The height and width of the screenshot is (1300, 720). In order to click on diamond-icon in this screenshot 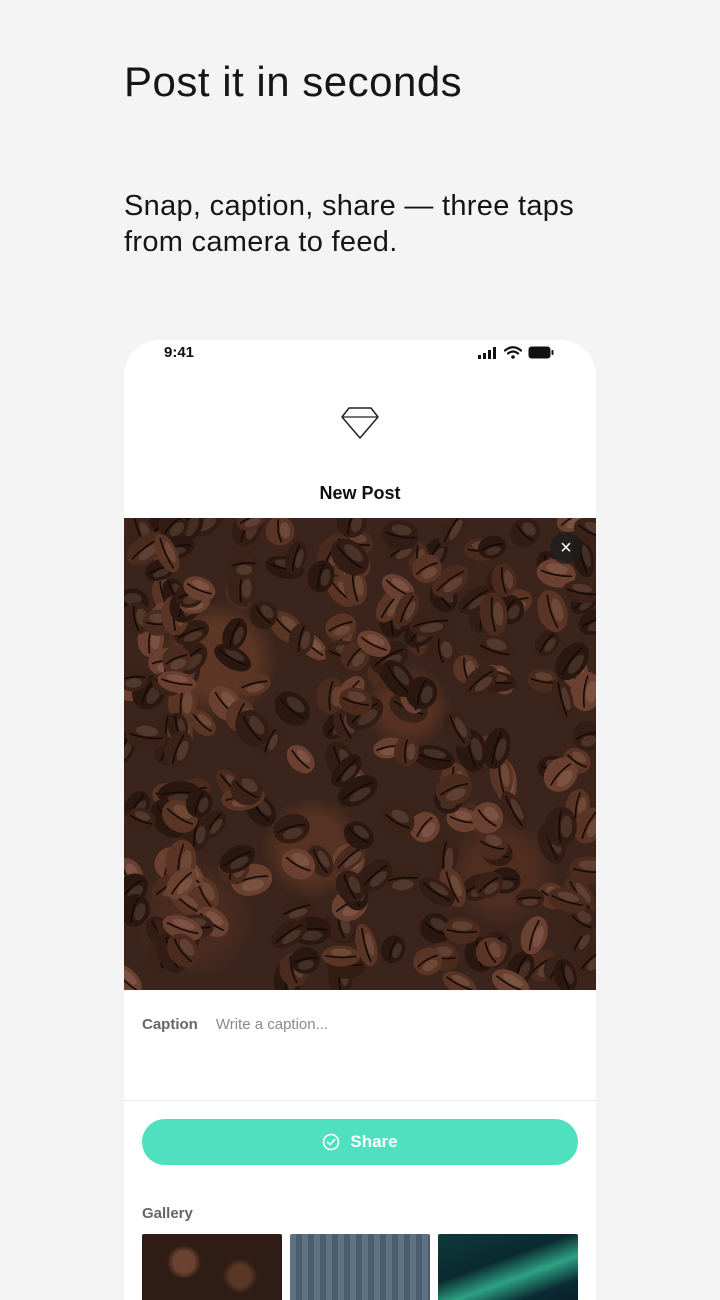, I will do `click(360, 423)`.